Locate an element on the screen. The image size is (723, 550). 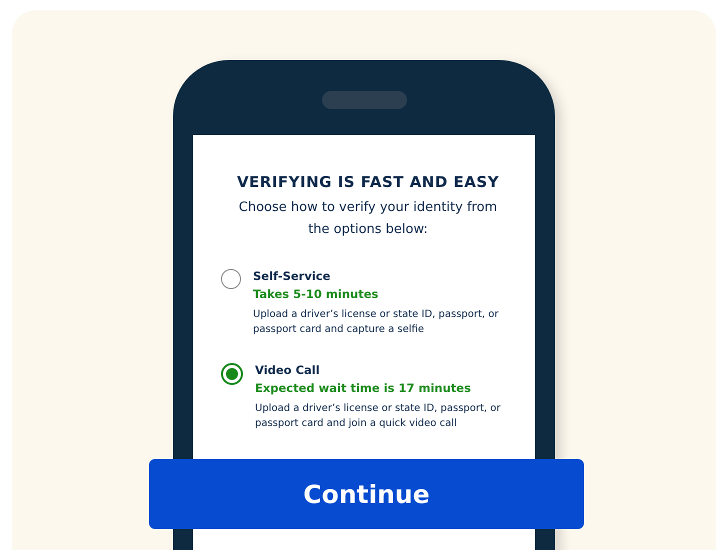
option-time: Takes 5-10 minutes is located at coordinates (316, 294).